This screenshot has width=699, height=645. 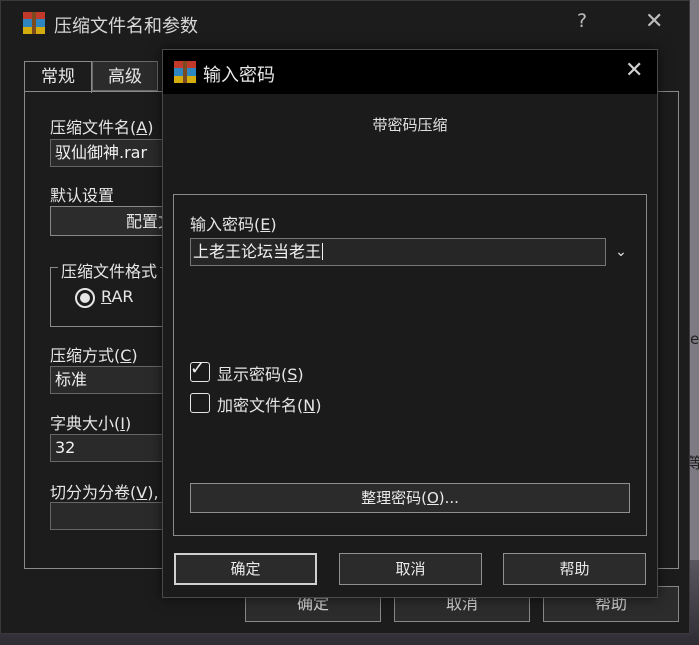 I want to click on tab-general: 常规, so click(x=58, y=77).